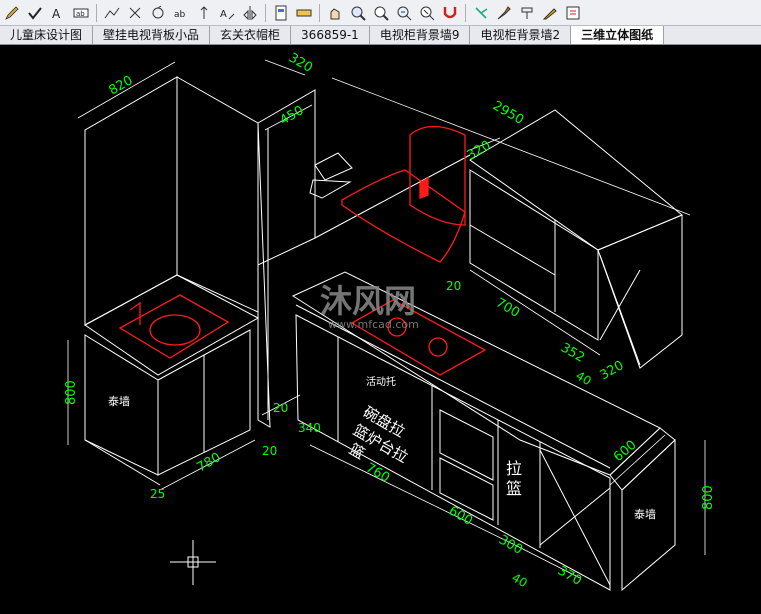 This screenshot has height=614, width=761. Describe the element at coordinates (381, 381) in the screenshot. I see `label-shelf-tray: 活动托` at that location.